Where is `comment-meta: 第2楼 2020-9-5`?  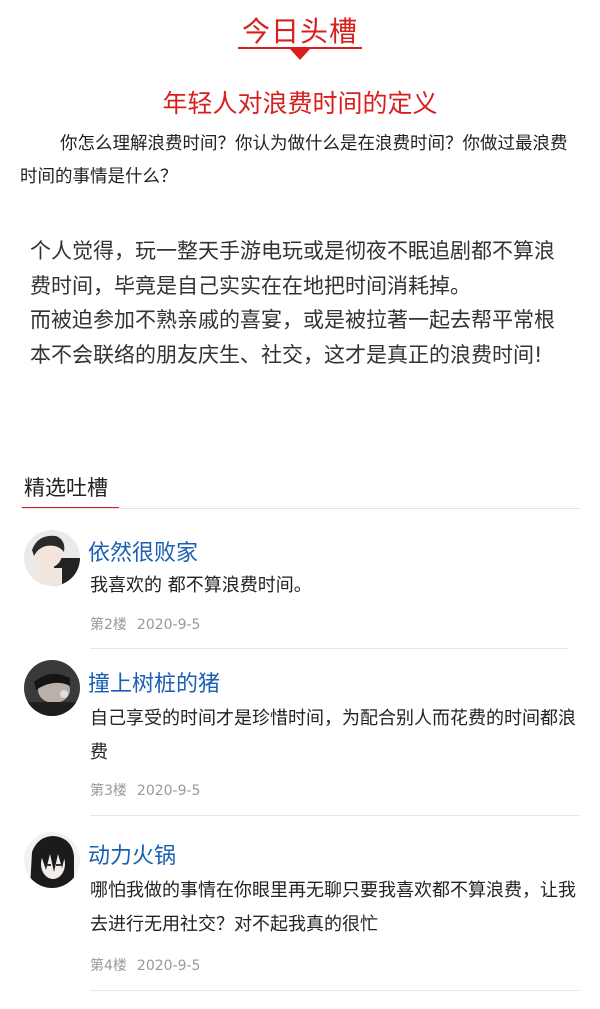
comment-meta: 第2楼 2020-9-5 is located at coordinates (145, 624).